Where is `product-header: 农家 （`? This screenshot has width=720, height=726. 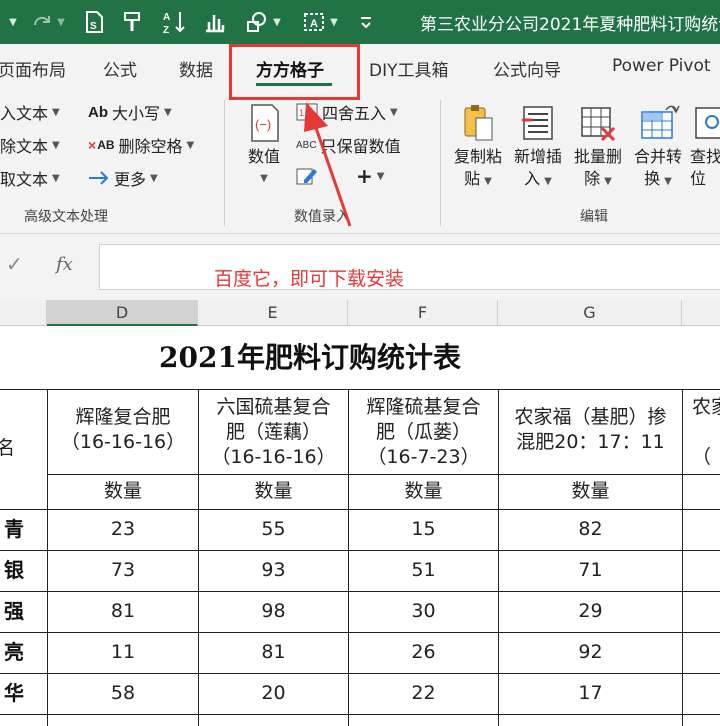
product-header: 农家 （ is located at coordinates (706, 432).